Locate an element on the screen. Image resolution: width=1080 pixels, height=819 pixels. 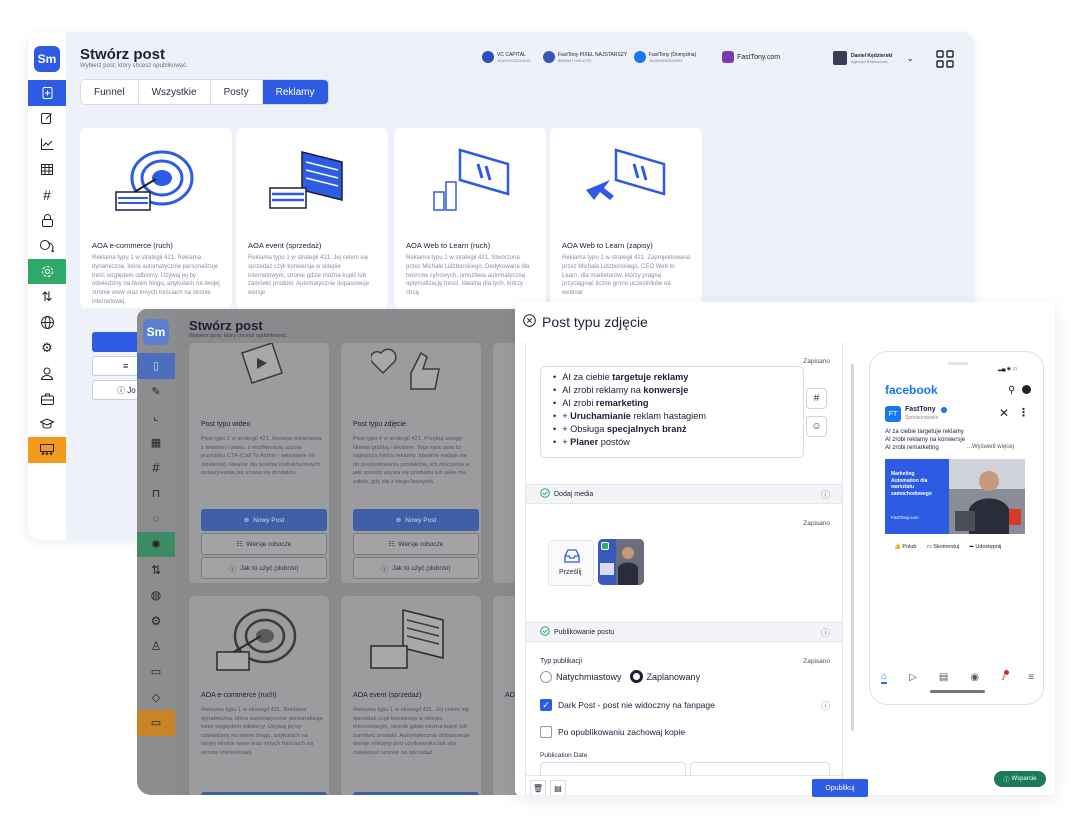
keep-copy-option: Po opublikowaniu zachowaj kopie is located at coordinates (612, 732).